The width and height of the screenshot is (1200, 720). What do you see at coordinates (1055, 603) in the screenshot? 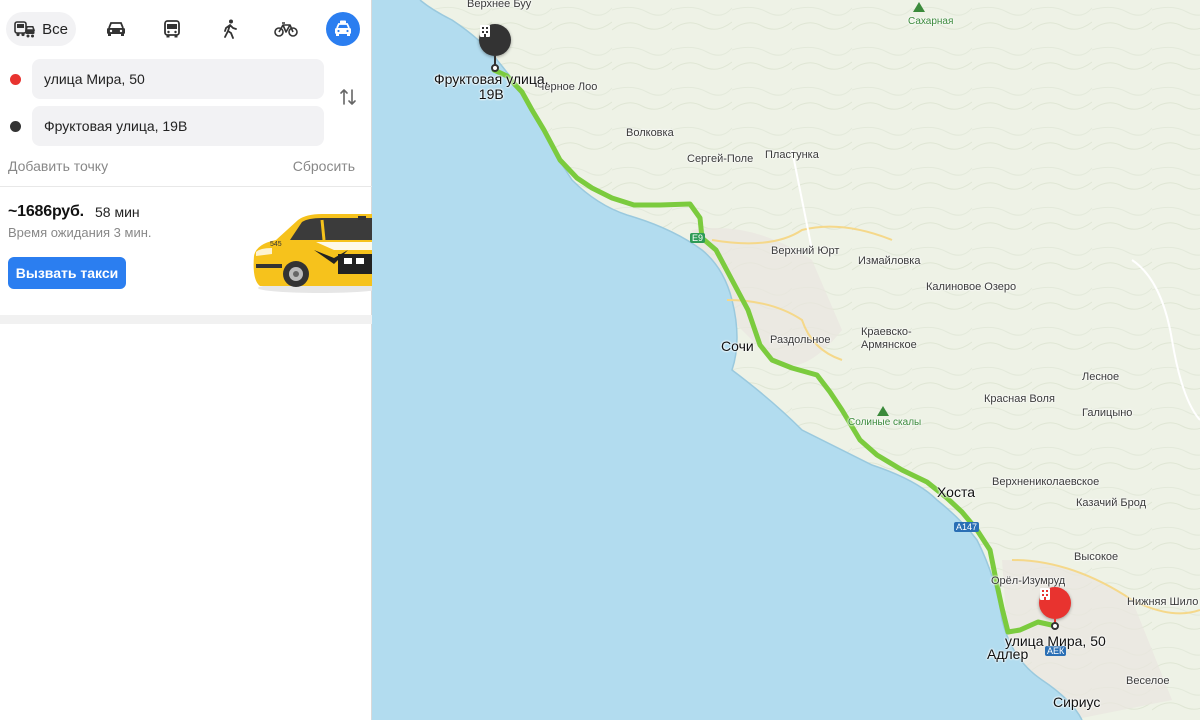
I see `end-pin` at bounding box center [1055, 603].